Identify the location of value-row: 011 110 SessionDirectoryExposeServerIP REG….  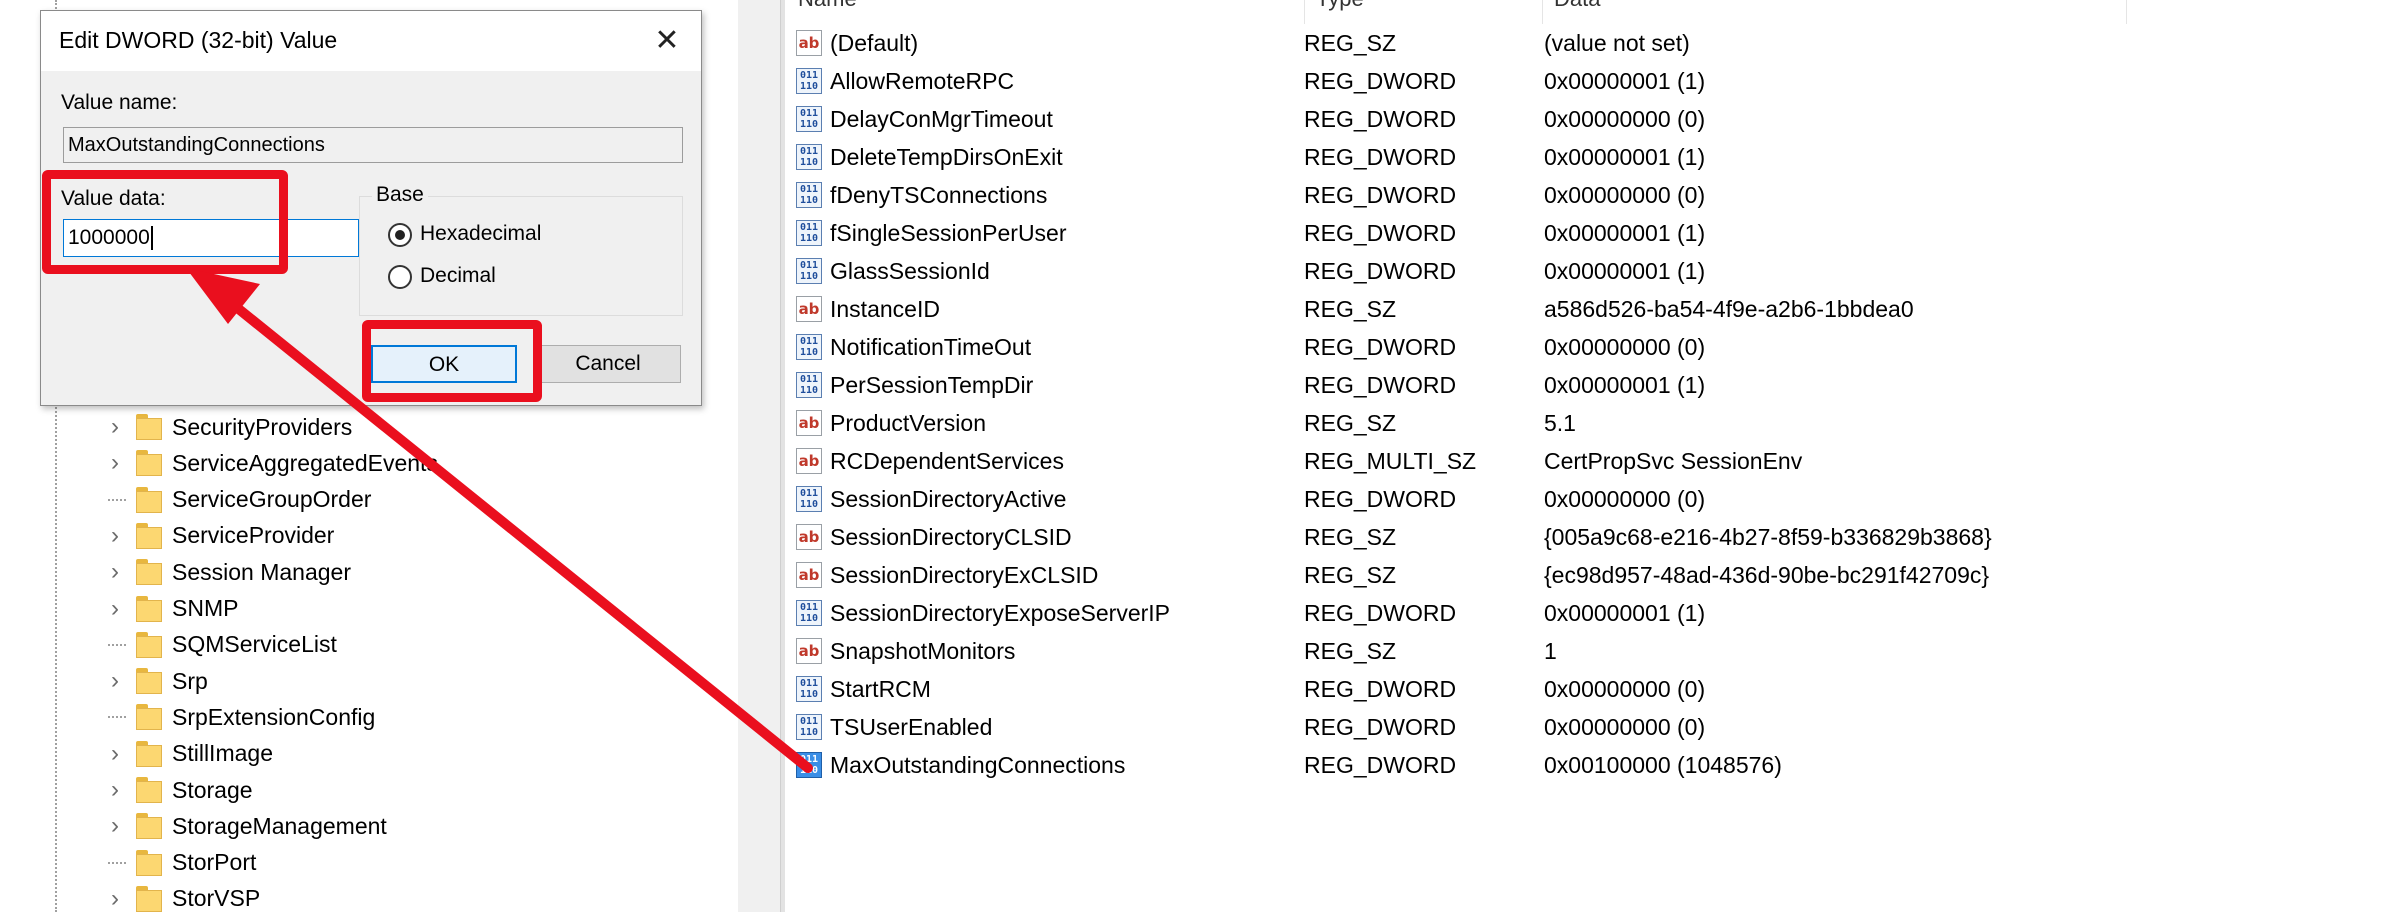
(1586, 613).